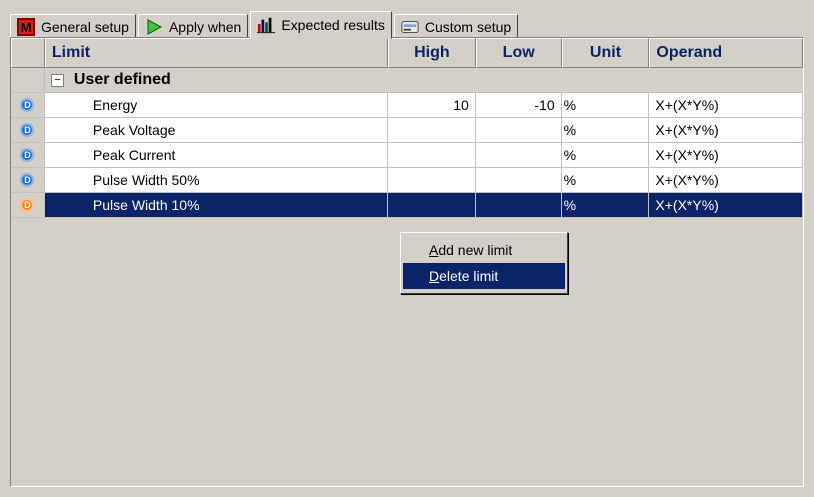 Image resolution: width=814 pixels, height=497 pixels. What do you see at coordinates (605, 53) in the screenshot?
I see `column-header-unit: Unit` at bounding box center [605, 53].